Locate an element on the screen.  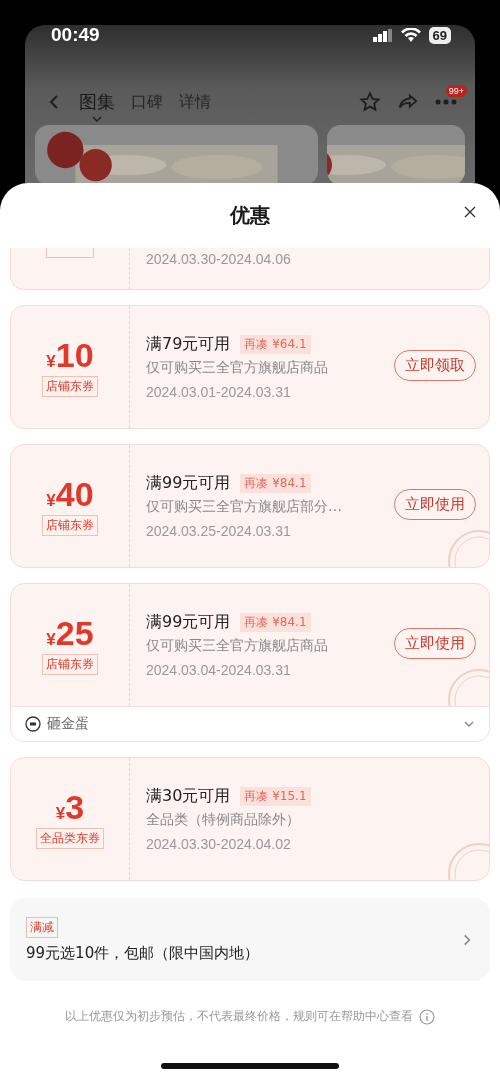
wifi-icon is located at coordinates (410, 35).